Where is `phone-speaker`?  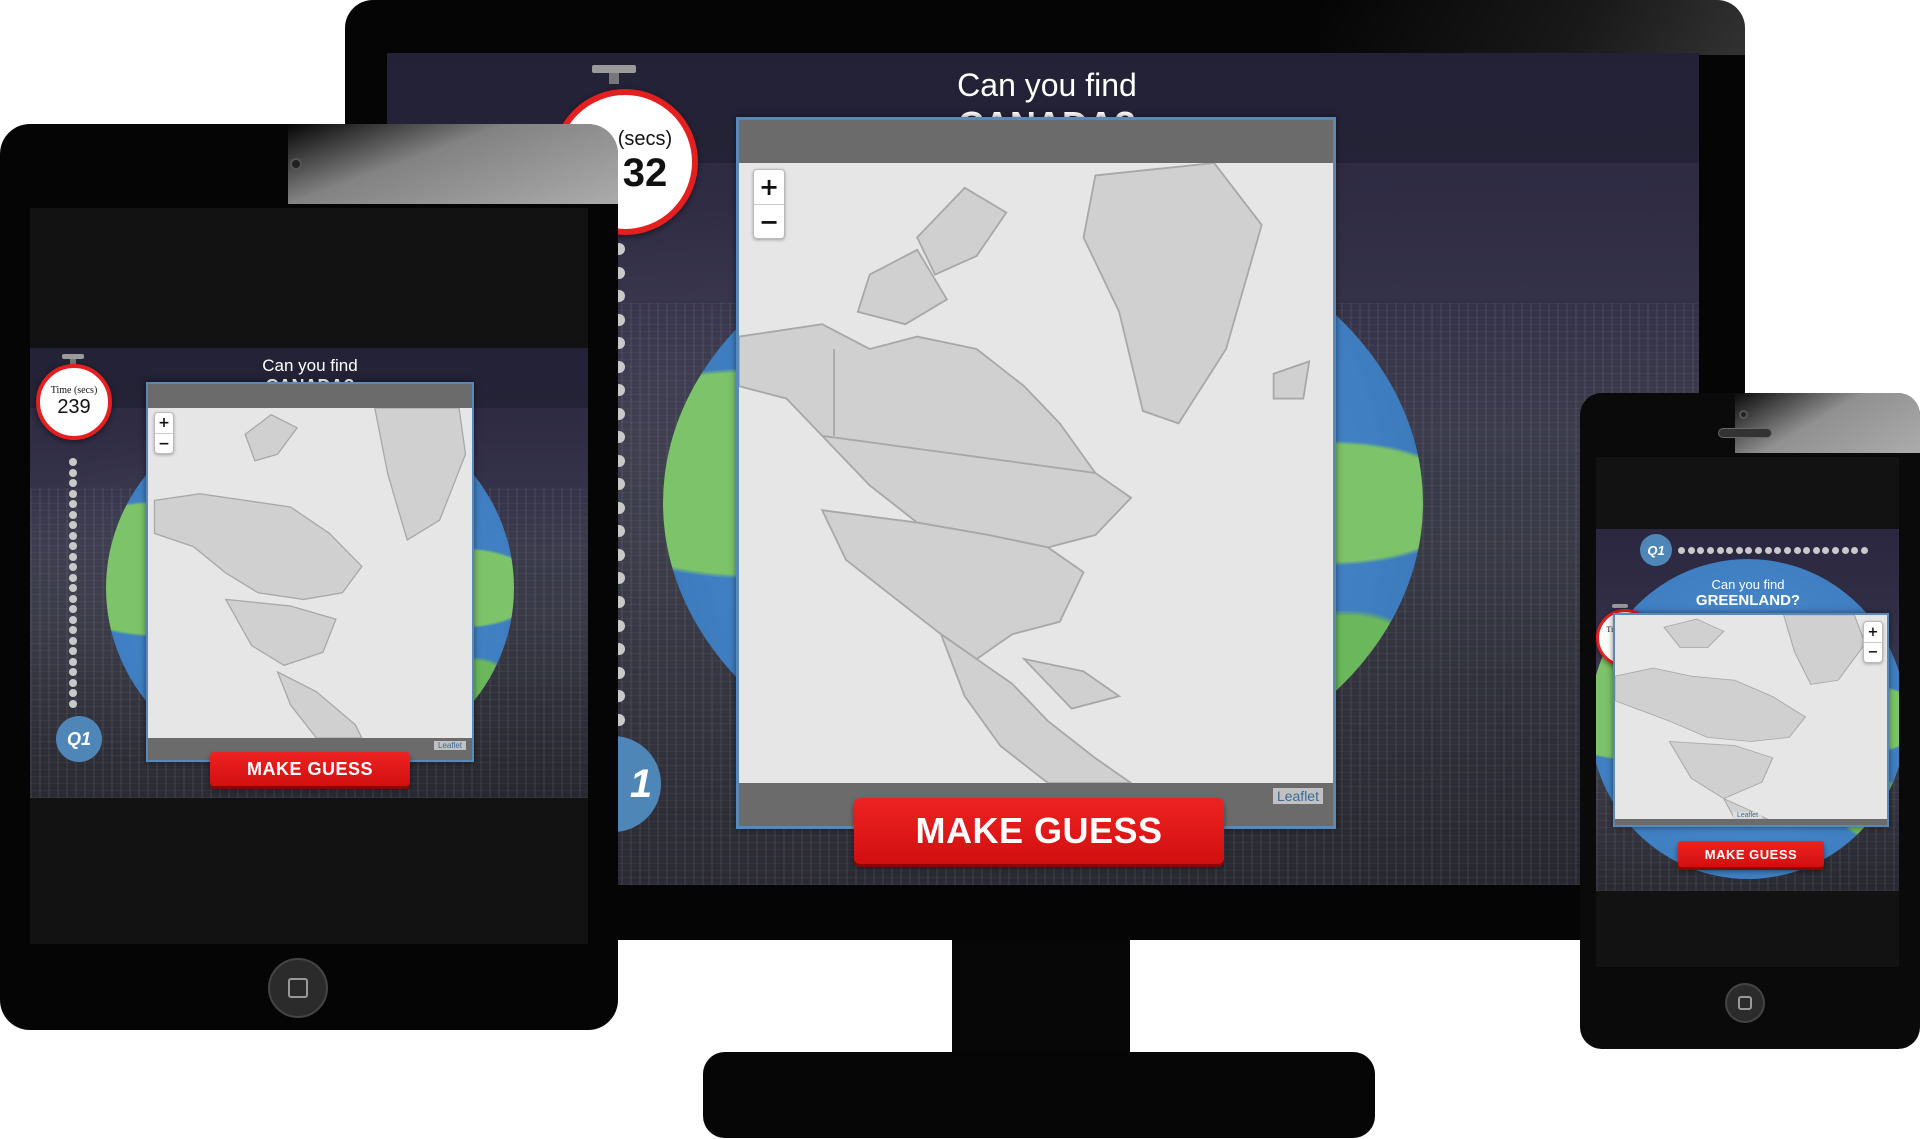
phone-speaker is located at coordinates (1745, 433).